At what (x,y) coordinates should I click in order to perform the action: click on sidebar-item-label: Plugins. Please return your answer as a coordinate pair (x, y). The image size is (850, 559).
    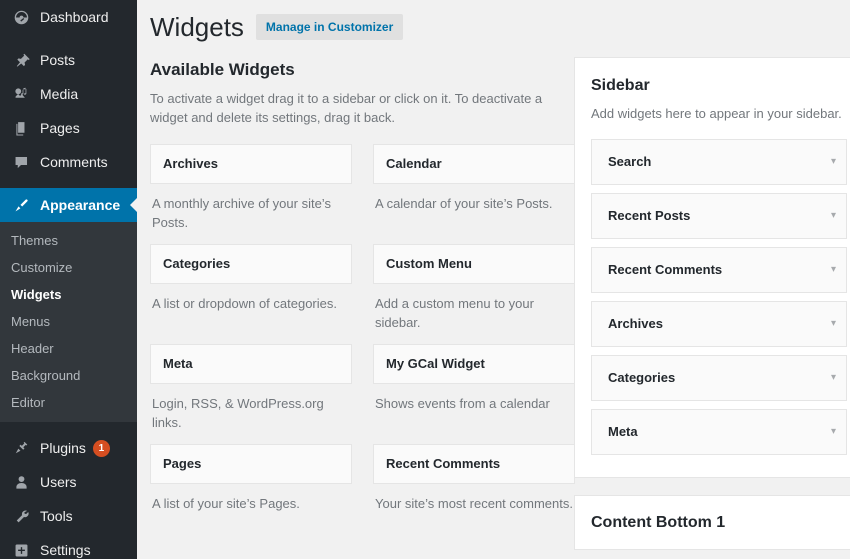
    Looking at the image, I should click on (63, 448).